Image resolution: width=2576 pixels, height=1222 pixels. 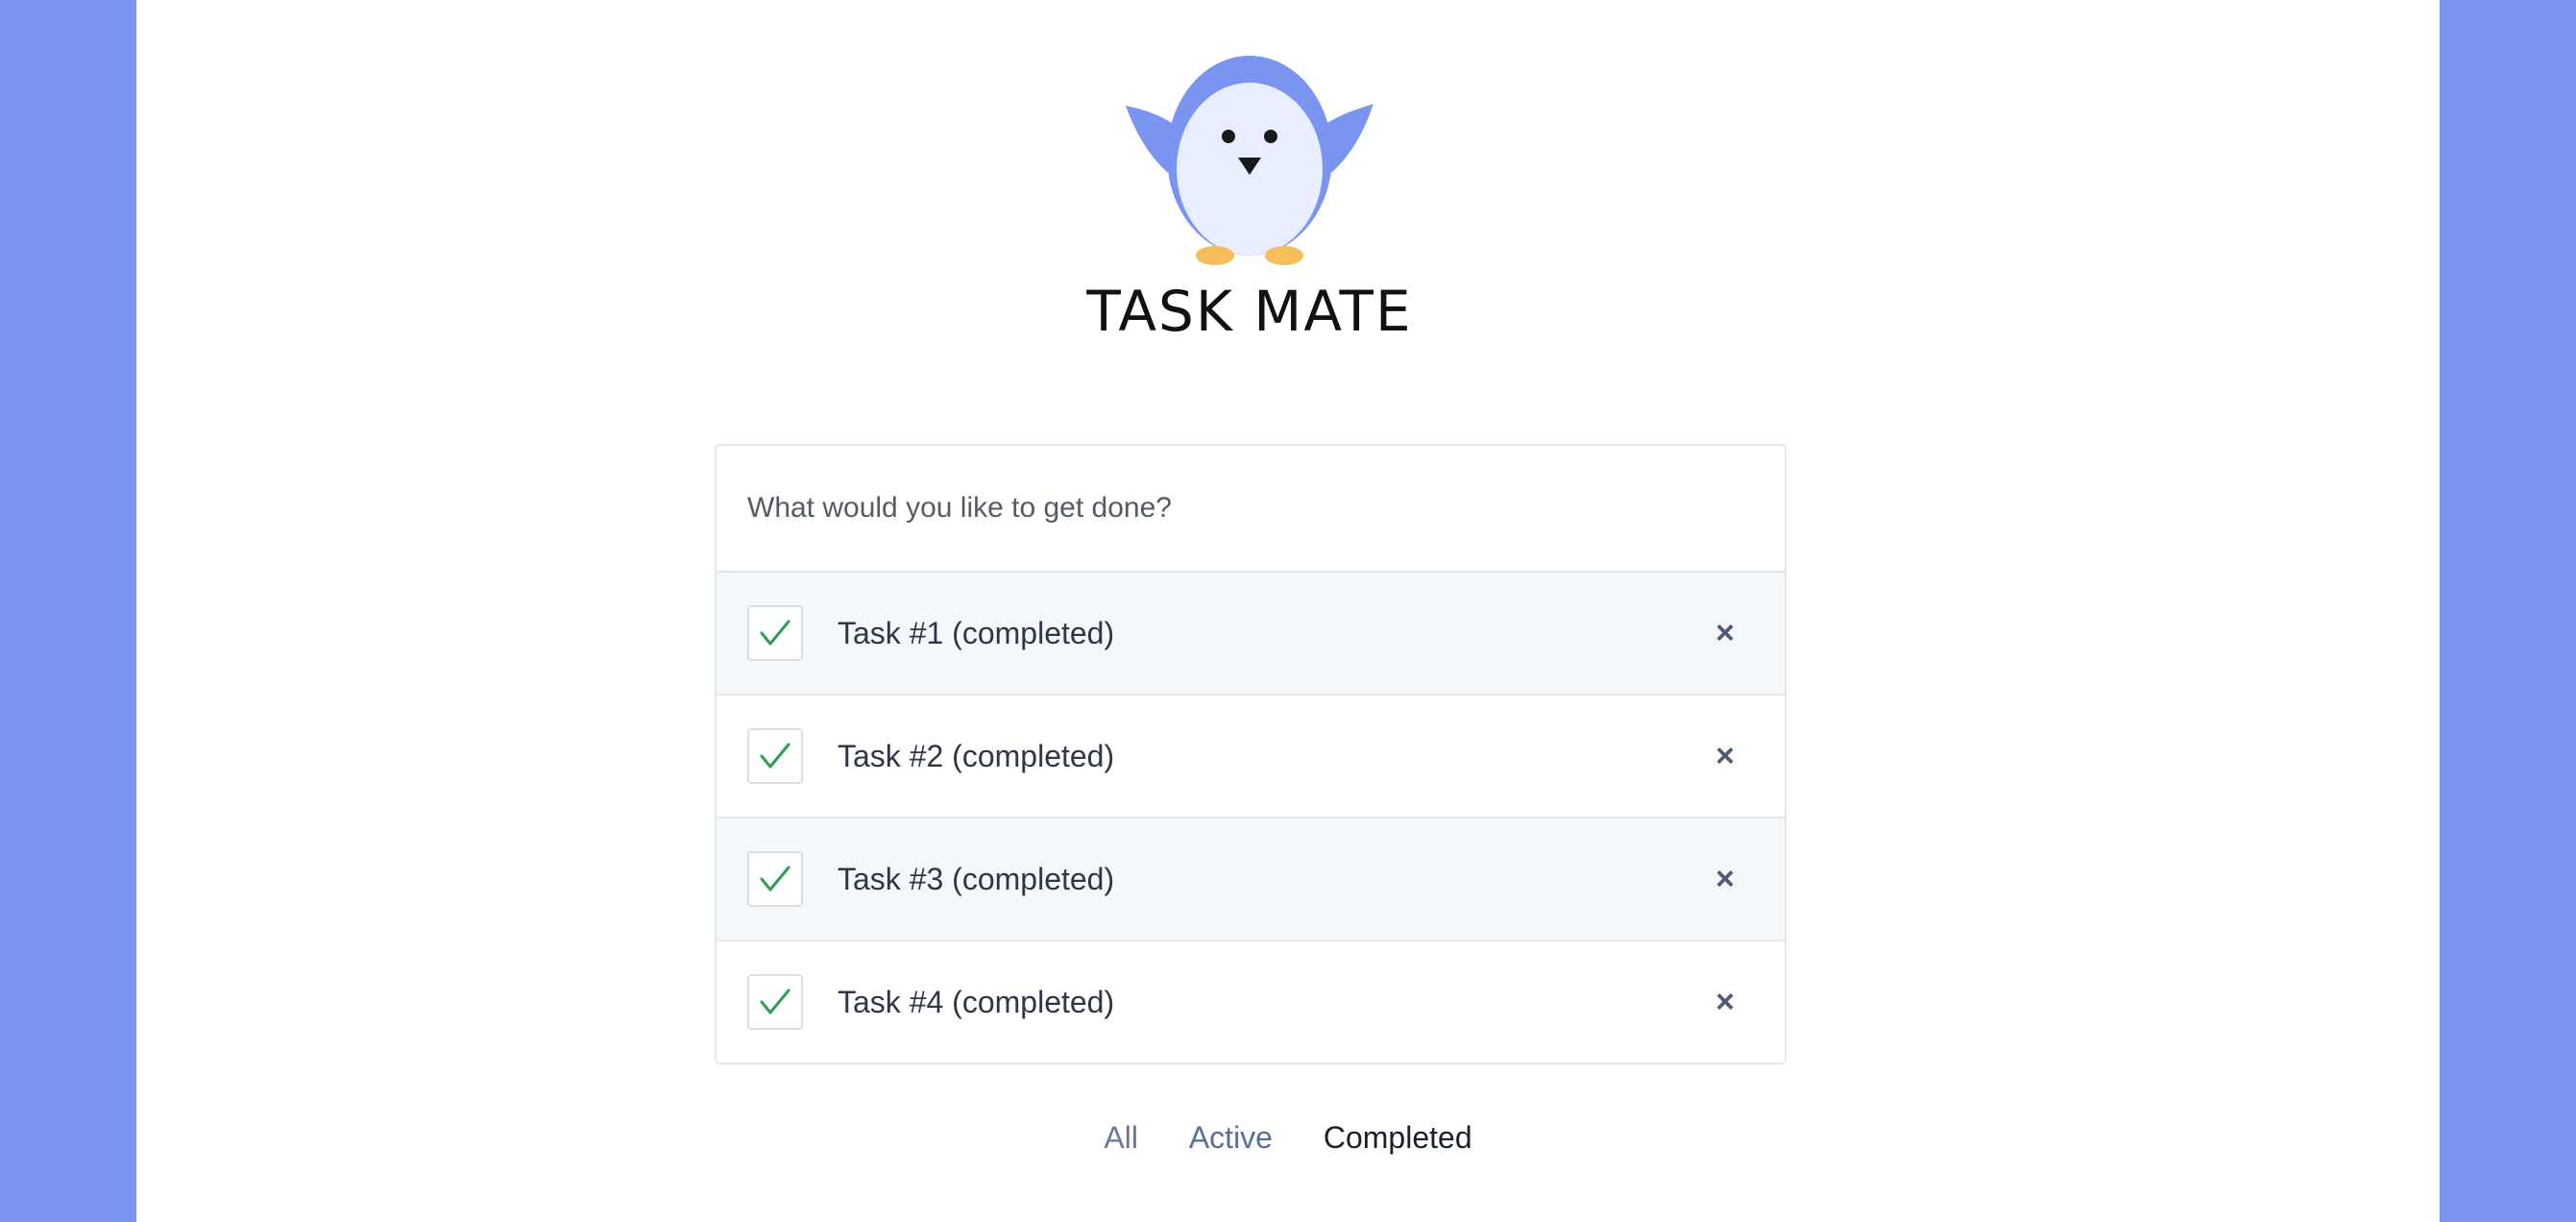 What do you see at coordinates (1284, 255) in the screenshot?
I see `penguin-right-foot` at bounding box center [1284, 255].